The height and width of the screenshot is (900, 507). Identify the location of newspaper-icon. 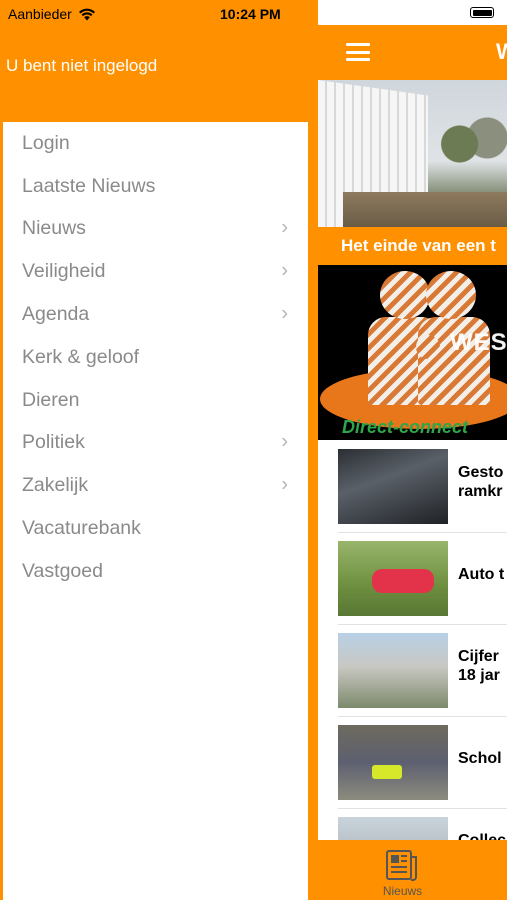
(402, 865).